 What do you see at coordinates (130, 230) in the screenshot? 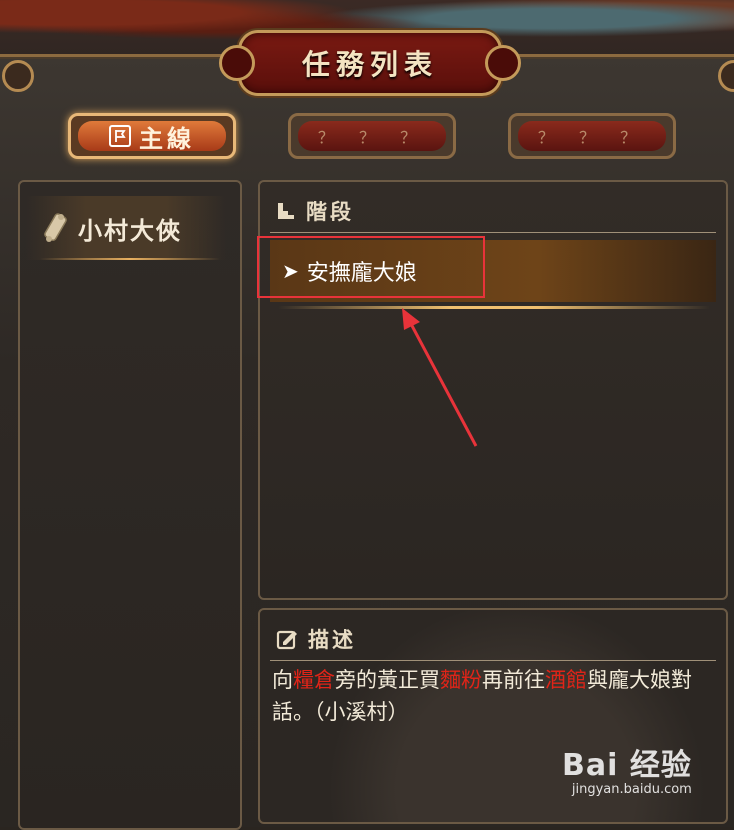
I see `chapter-label: 小村大俠` at bounding box center [130, 230].